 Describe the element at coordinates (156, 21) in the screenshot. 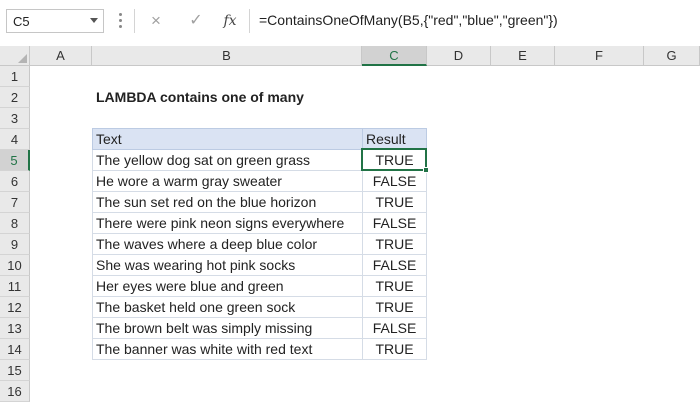

I see `cancel-icon: ×` at that location.